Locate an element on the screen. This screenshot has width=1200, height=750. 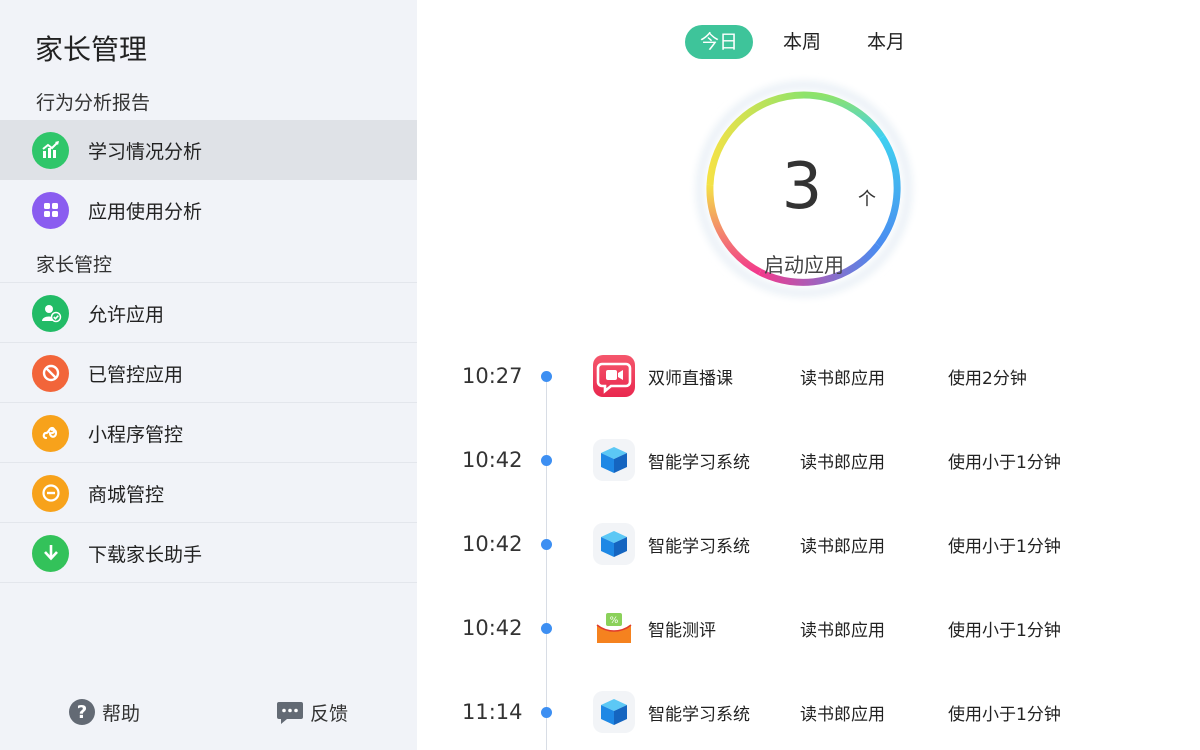
section-label-control: 家长管控 is located at coordinates (74, 265).